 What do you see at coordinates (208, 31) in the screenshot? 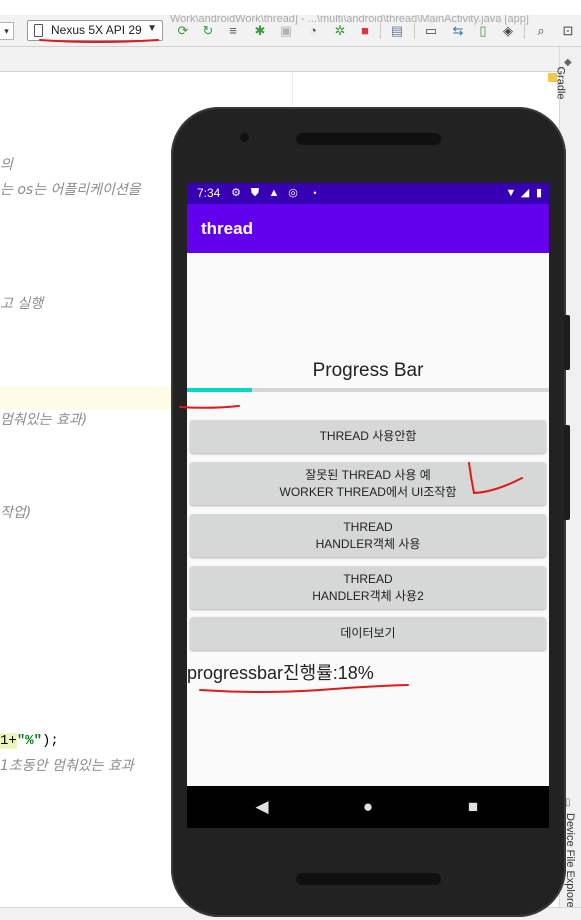
I see `apply-code-changes-icon: ↻` at bounding box center [208, 31].